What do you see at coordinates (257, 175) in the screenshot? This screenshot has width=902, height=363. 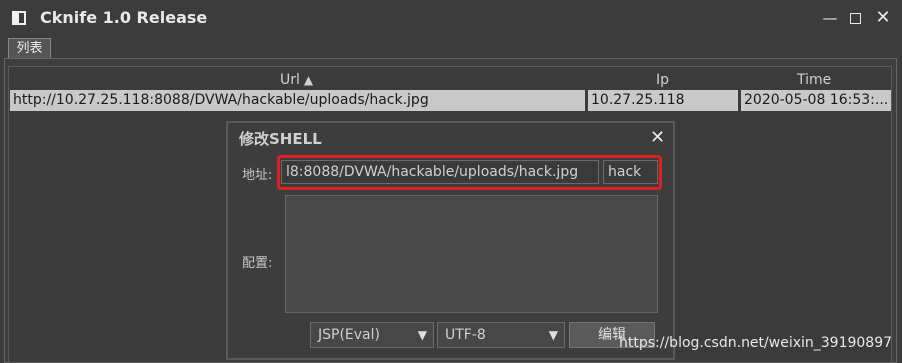 I see `address-label: 地址:` at bounding box center [257, 175].